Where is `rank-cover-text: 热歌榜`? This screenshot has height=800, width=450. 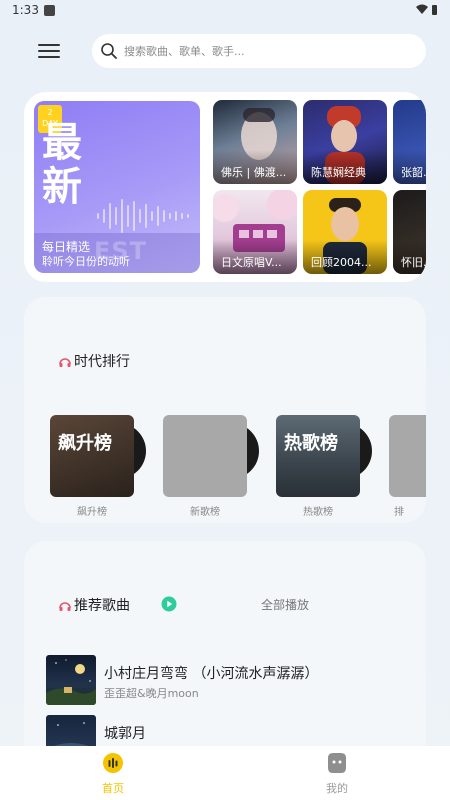
rank-cover-text: 热歌榜 is located at coordinates (311, 443).